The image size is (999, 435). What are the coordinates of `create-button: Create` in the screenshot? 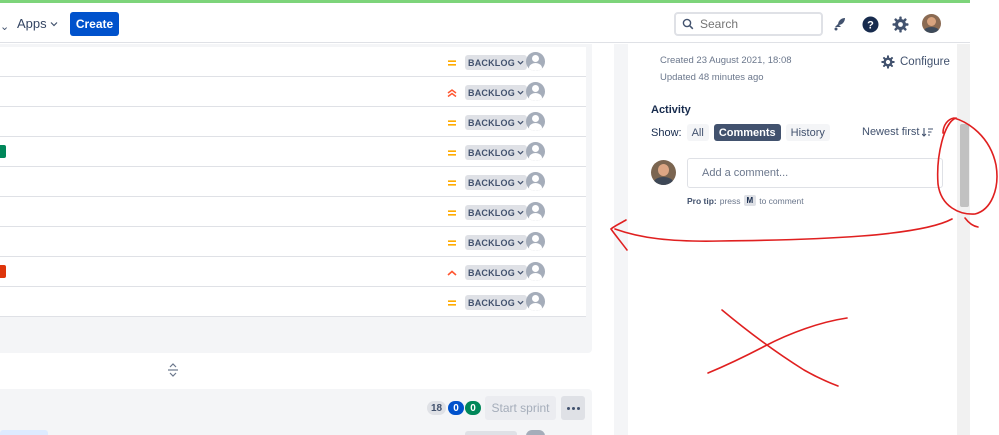 It's located at (94, 24).